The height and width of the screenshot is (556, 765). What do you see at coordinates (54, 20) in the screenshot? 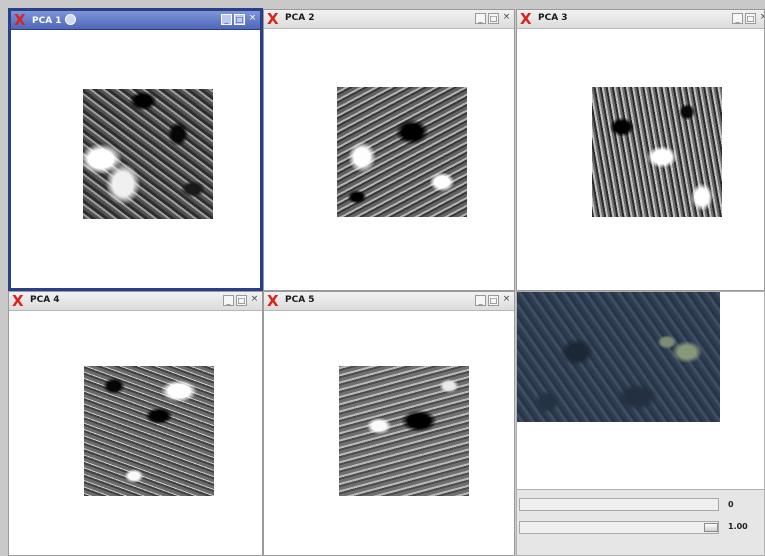
I see `window-title: PCA 1` at bounding box center [54, 20].